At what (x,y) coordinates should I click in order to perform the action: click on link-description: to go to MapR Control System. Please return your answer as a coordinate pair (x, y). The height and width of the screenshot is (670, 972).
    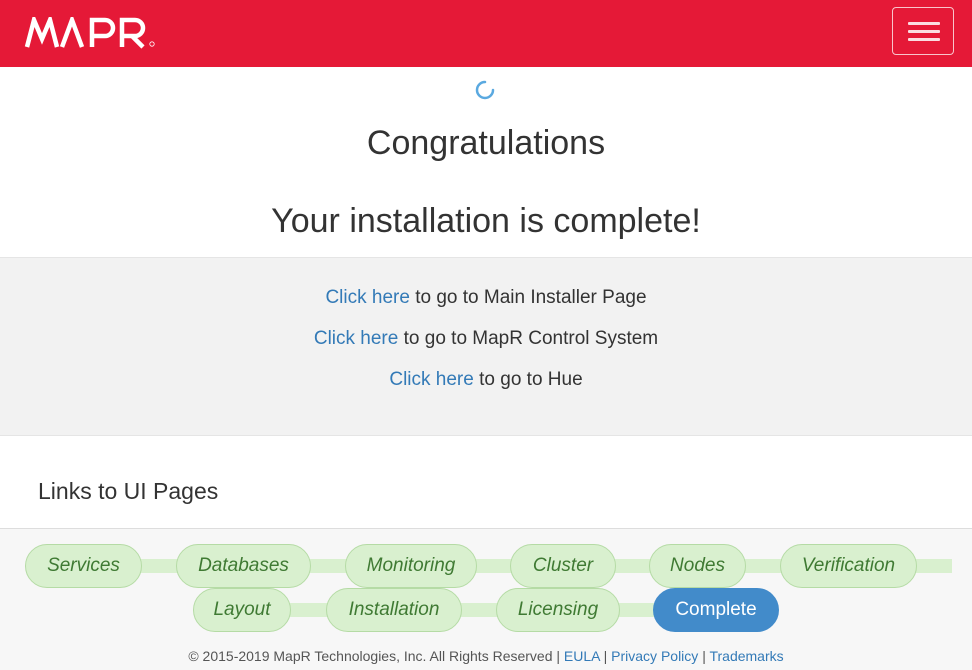
    Looking at the image, I should click on (528, 338).